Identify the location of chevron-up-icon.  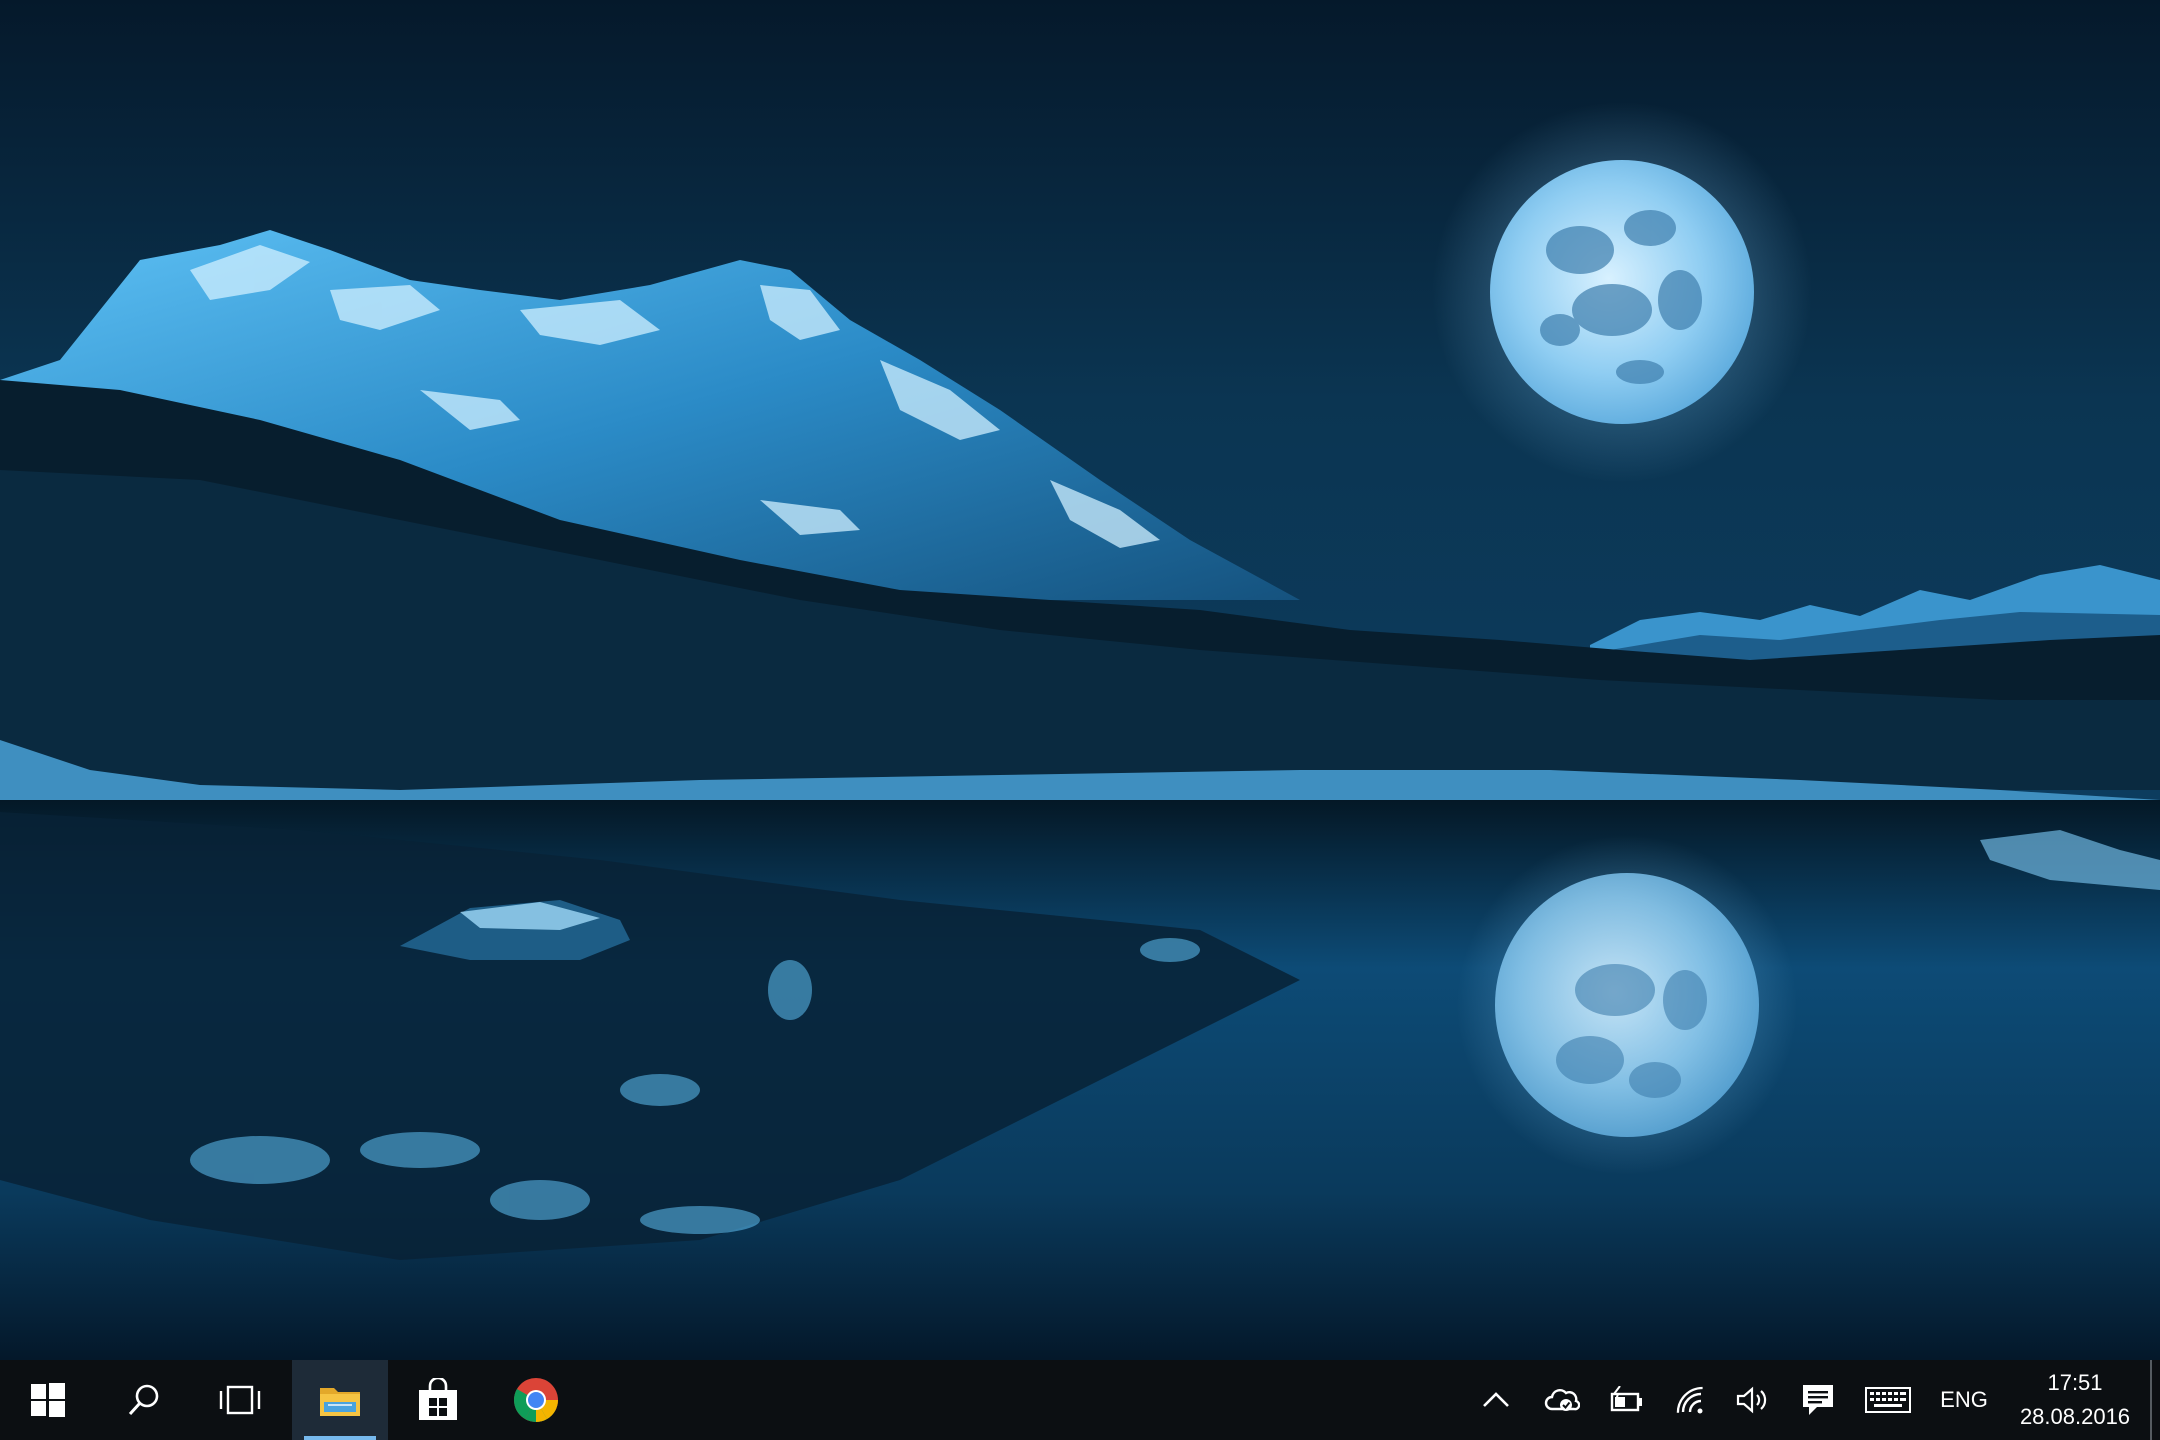
(1496, 1400).